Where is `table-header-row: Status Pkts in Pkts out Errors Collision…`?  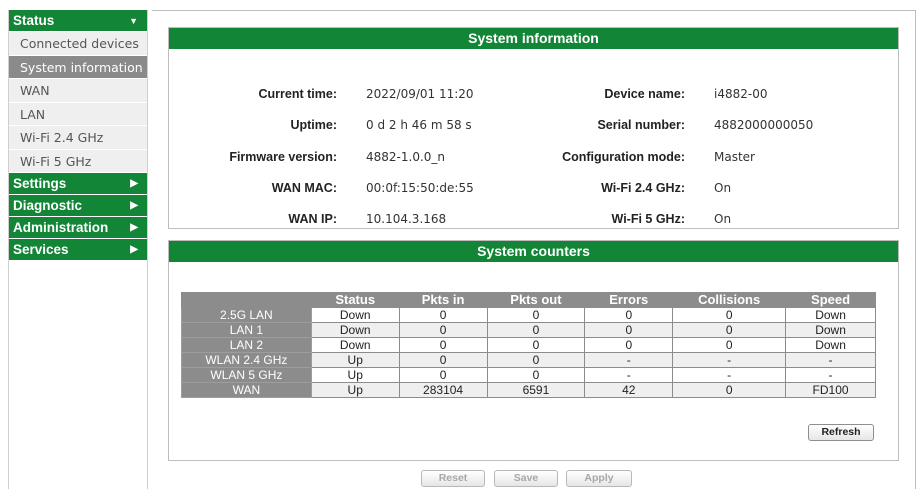 table-header-row: Status Pkts in Pkts out Errors Collision… is located at coordinates (528, 300).